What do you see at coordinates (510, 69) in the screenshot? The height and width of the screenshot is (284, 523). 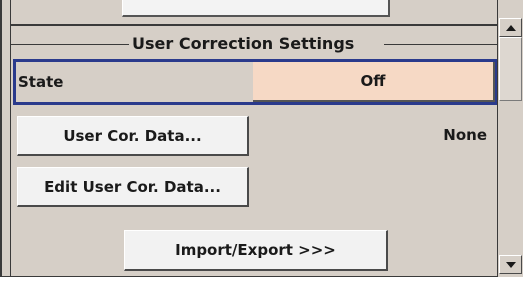 I see `scroll-thumb` at bounding box center [510, 69].